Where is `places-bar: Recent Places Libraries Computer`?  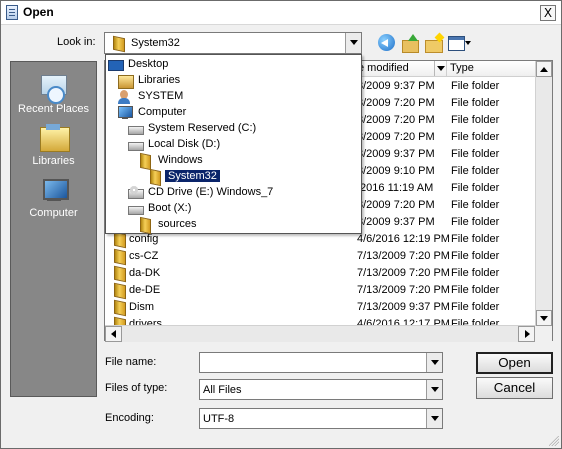 places-bar: Recent Places Libraries Computer is located at coordinates (53, 229).